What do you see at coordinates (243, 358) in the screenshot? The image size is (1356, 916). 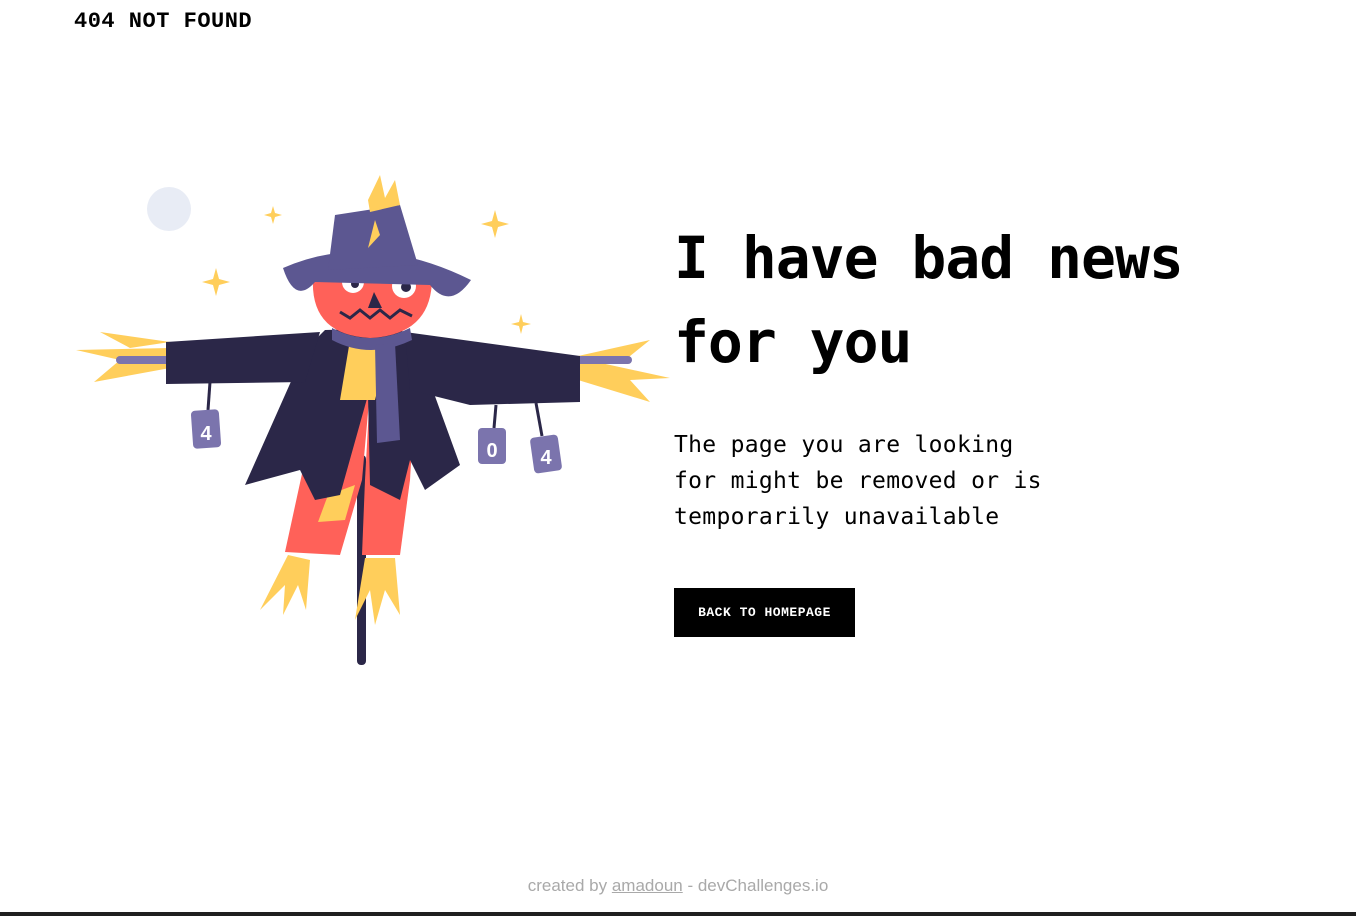 I see `coat-sleeve-left` at bounding box center [243, 358].